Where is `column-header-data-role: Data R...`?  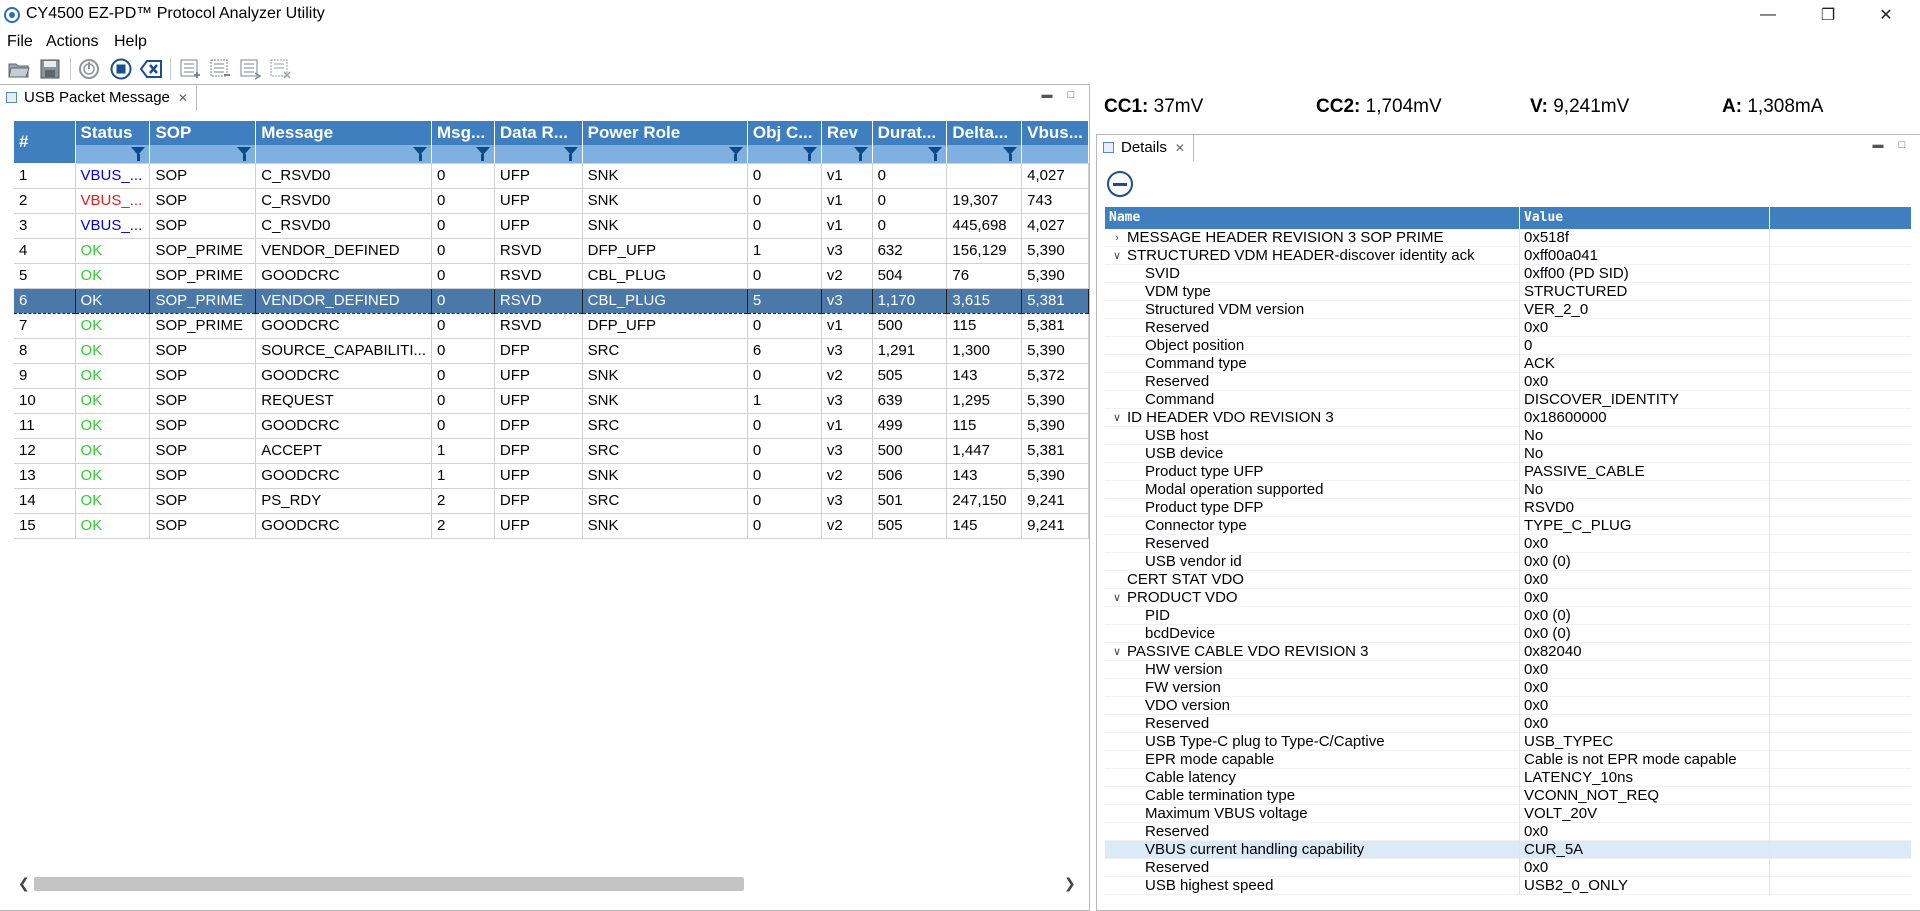 column-header-data-role: Data R... is located at coordinates (538, 133).